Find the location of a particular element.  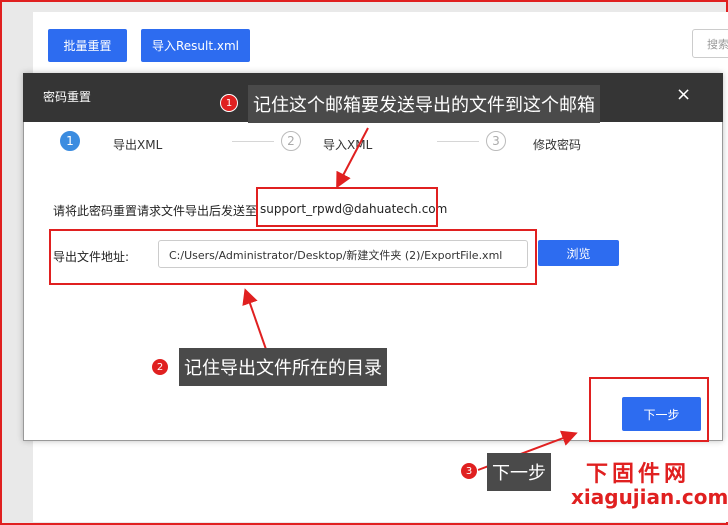

callout-1-number: 1 is located at coordinates (229, 103).